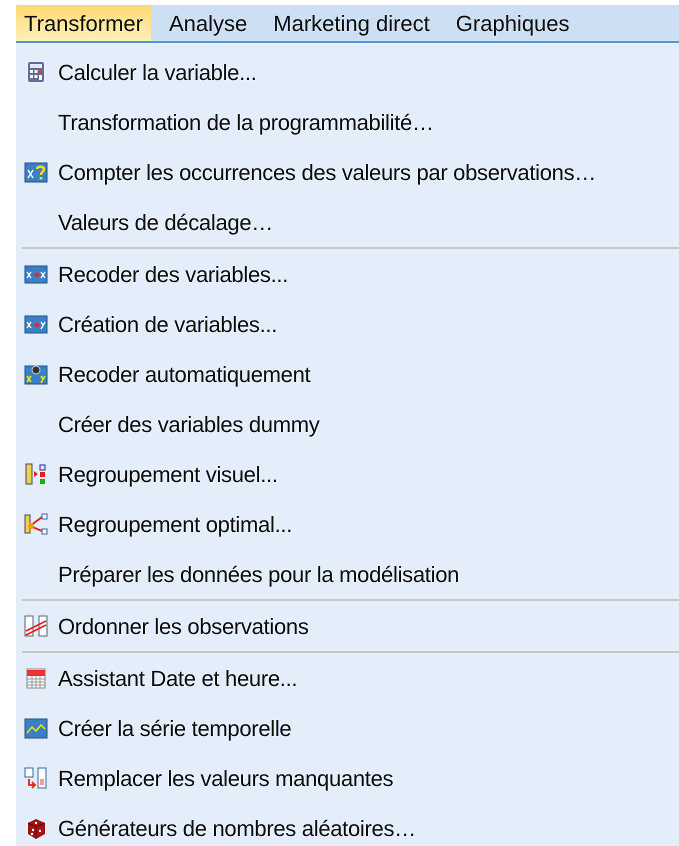  I want to click on create-variable-icon, so click(36, 324).